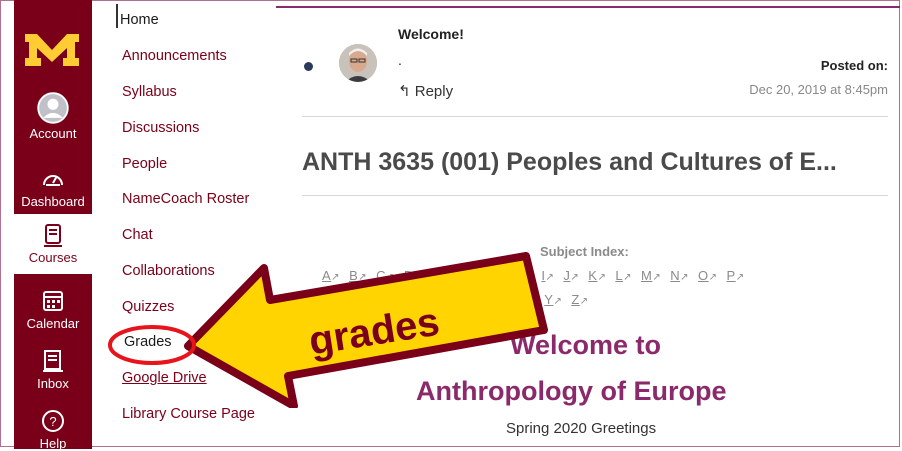 This screenshot has width=902, height=451. What do you see at coordinates (53, 133) in the screenshot?
I see `nav-account-label: Account` at bounding box center [53, 133].